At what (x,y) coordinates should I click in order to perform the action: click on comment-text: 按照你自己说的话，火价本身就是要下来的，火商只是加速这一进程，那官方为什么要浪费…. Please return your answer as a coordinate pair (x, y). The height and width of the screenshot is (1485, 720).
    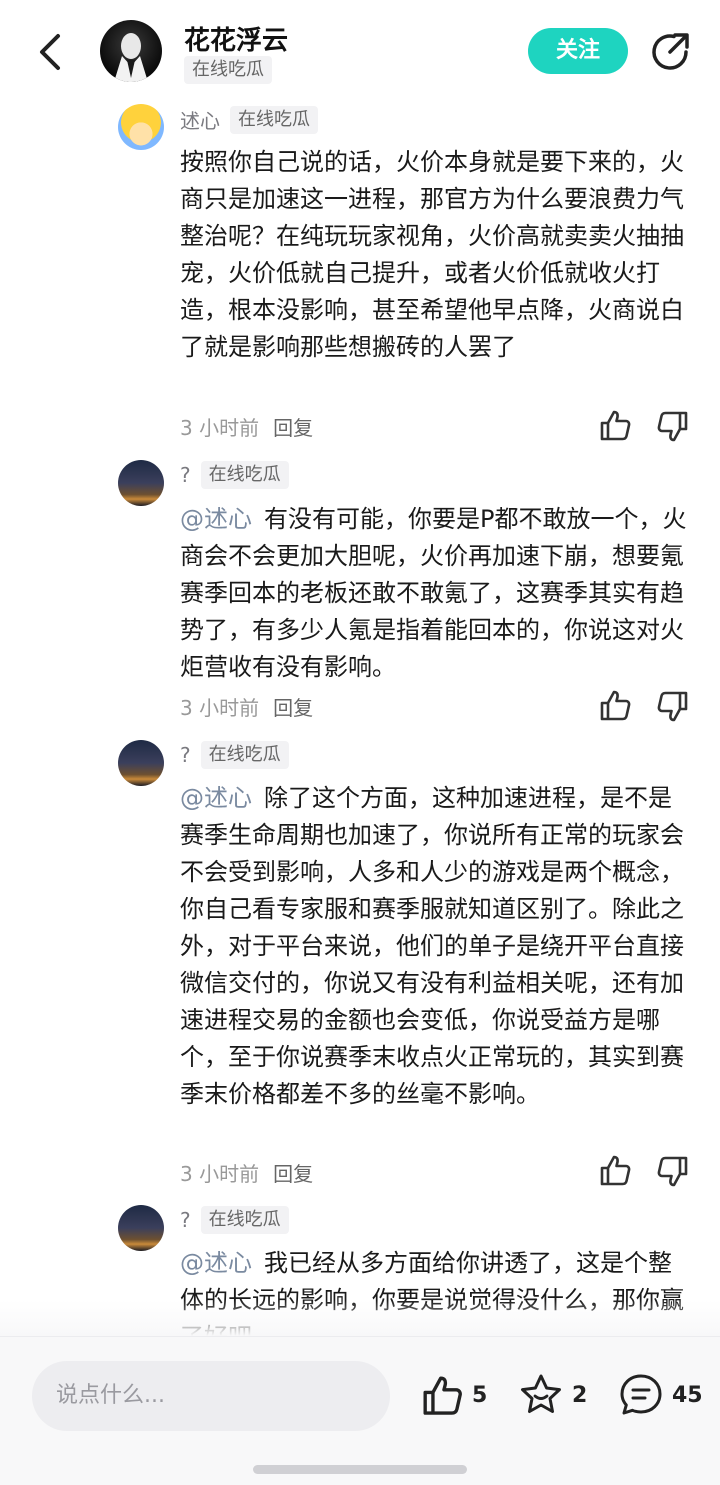
    Looking at the image, I should click on (435, 255).